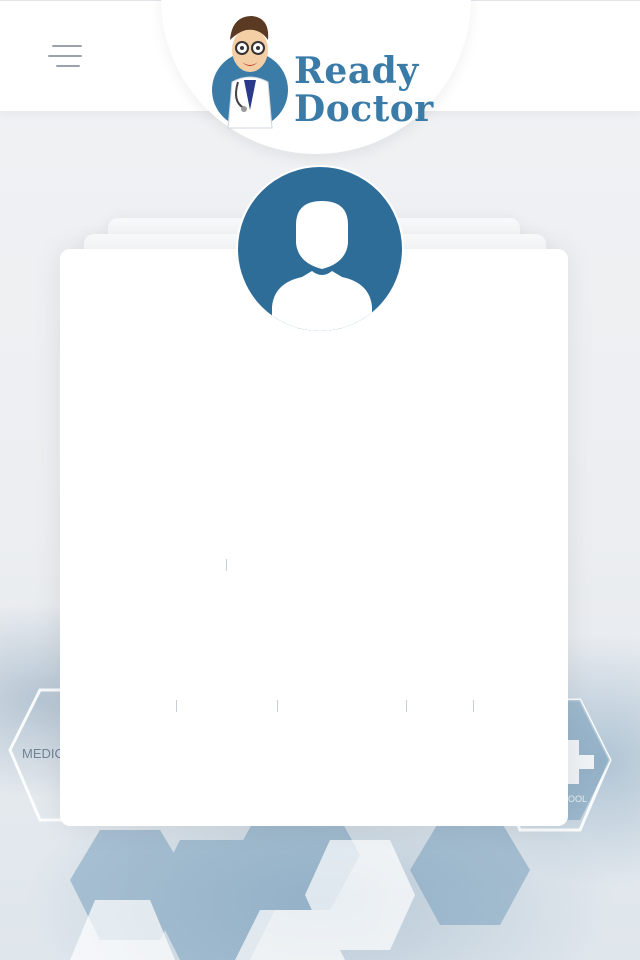 Image resolution: width=640 pixels, height=960 pixels. I want to click on hex-label-ool: OOL, so click(577, 799).